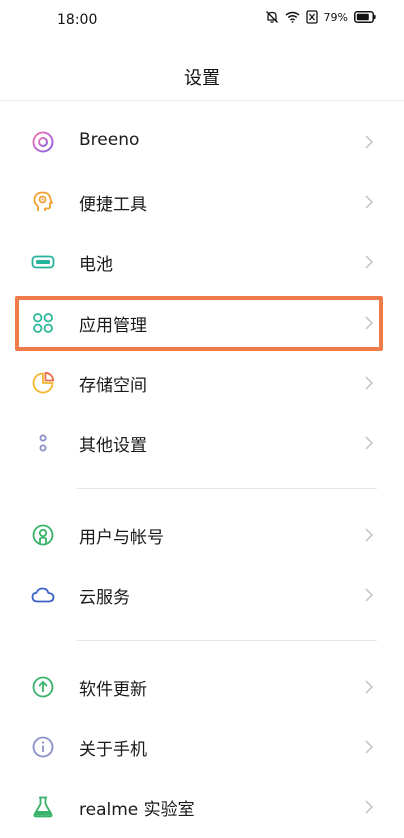 The image size is (404, 838). What do you see at coordinates (43, 262) in the screenshot?
I see `battery-icon` at bounding box center [43, 262].